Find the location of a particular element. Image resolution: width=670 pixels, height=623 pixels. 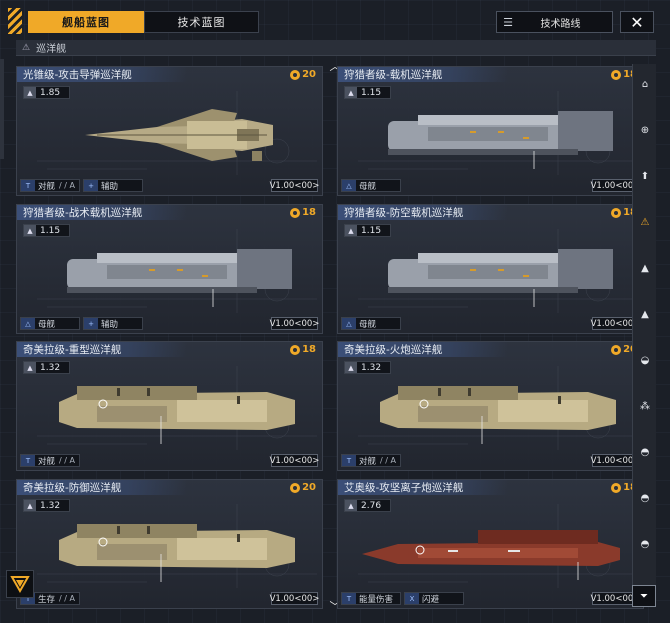

ship-blueprint-card: 光锥级-攻击导弹巡洋舰 20 ▲ 1.85 T 对舰 / / A + 辅助 V1.00<00> is located at coordinates (169, 131).